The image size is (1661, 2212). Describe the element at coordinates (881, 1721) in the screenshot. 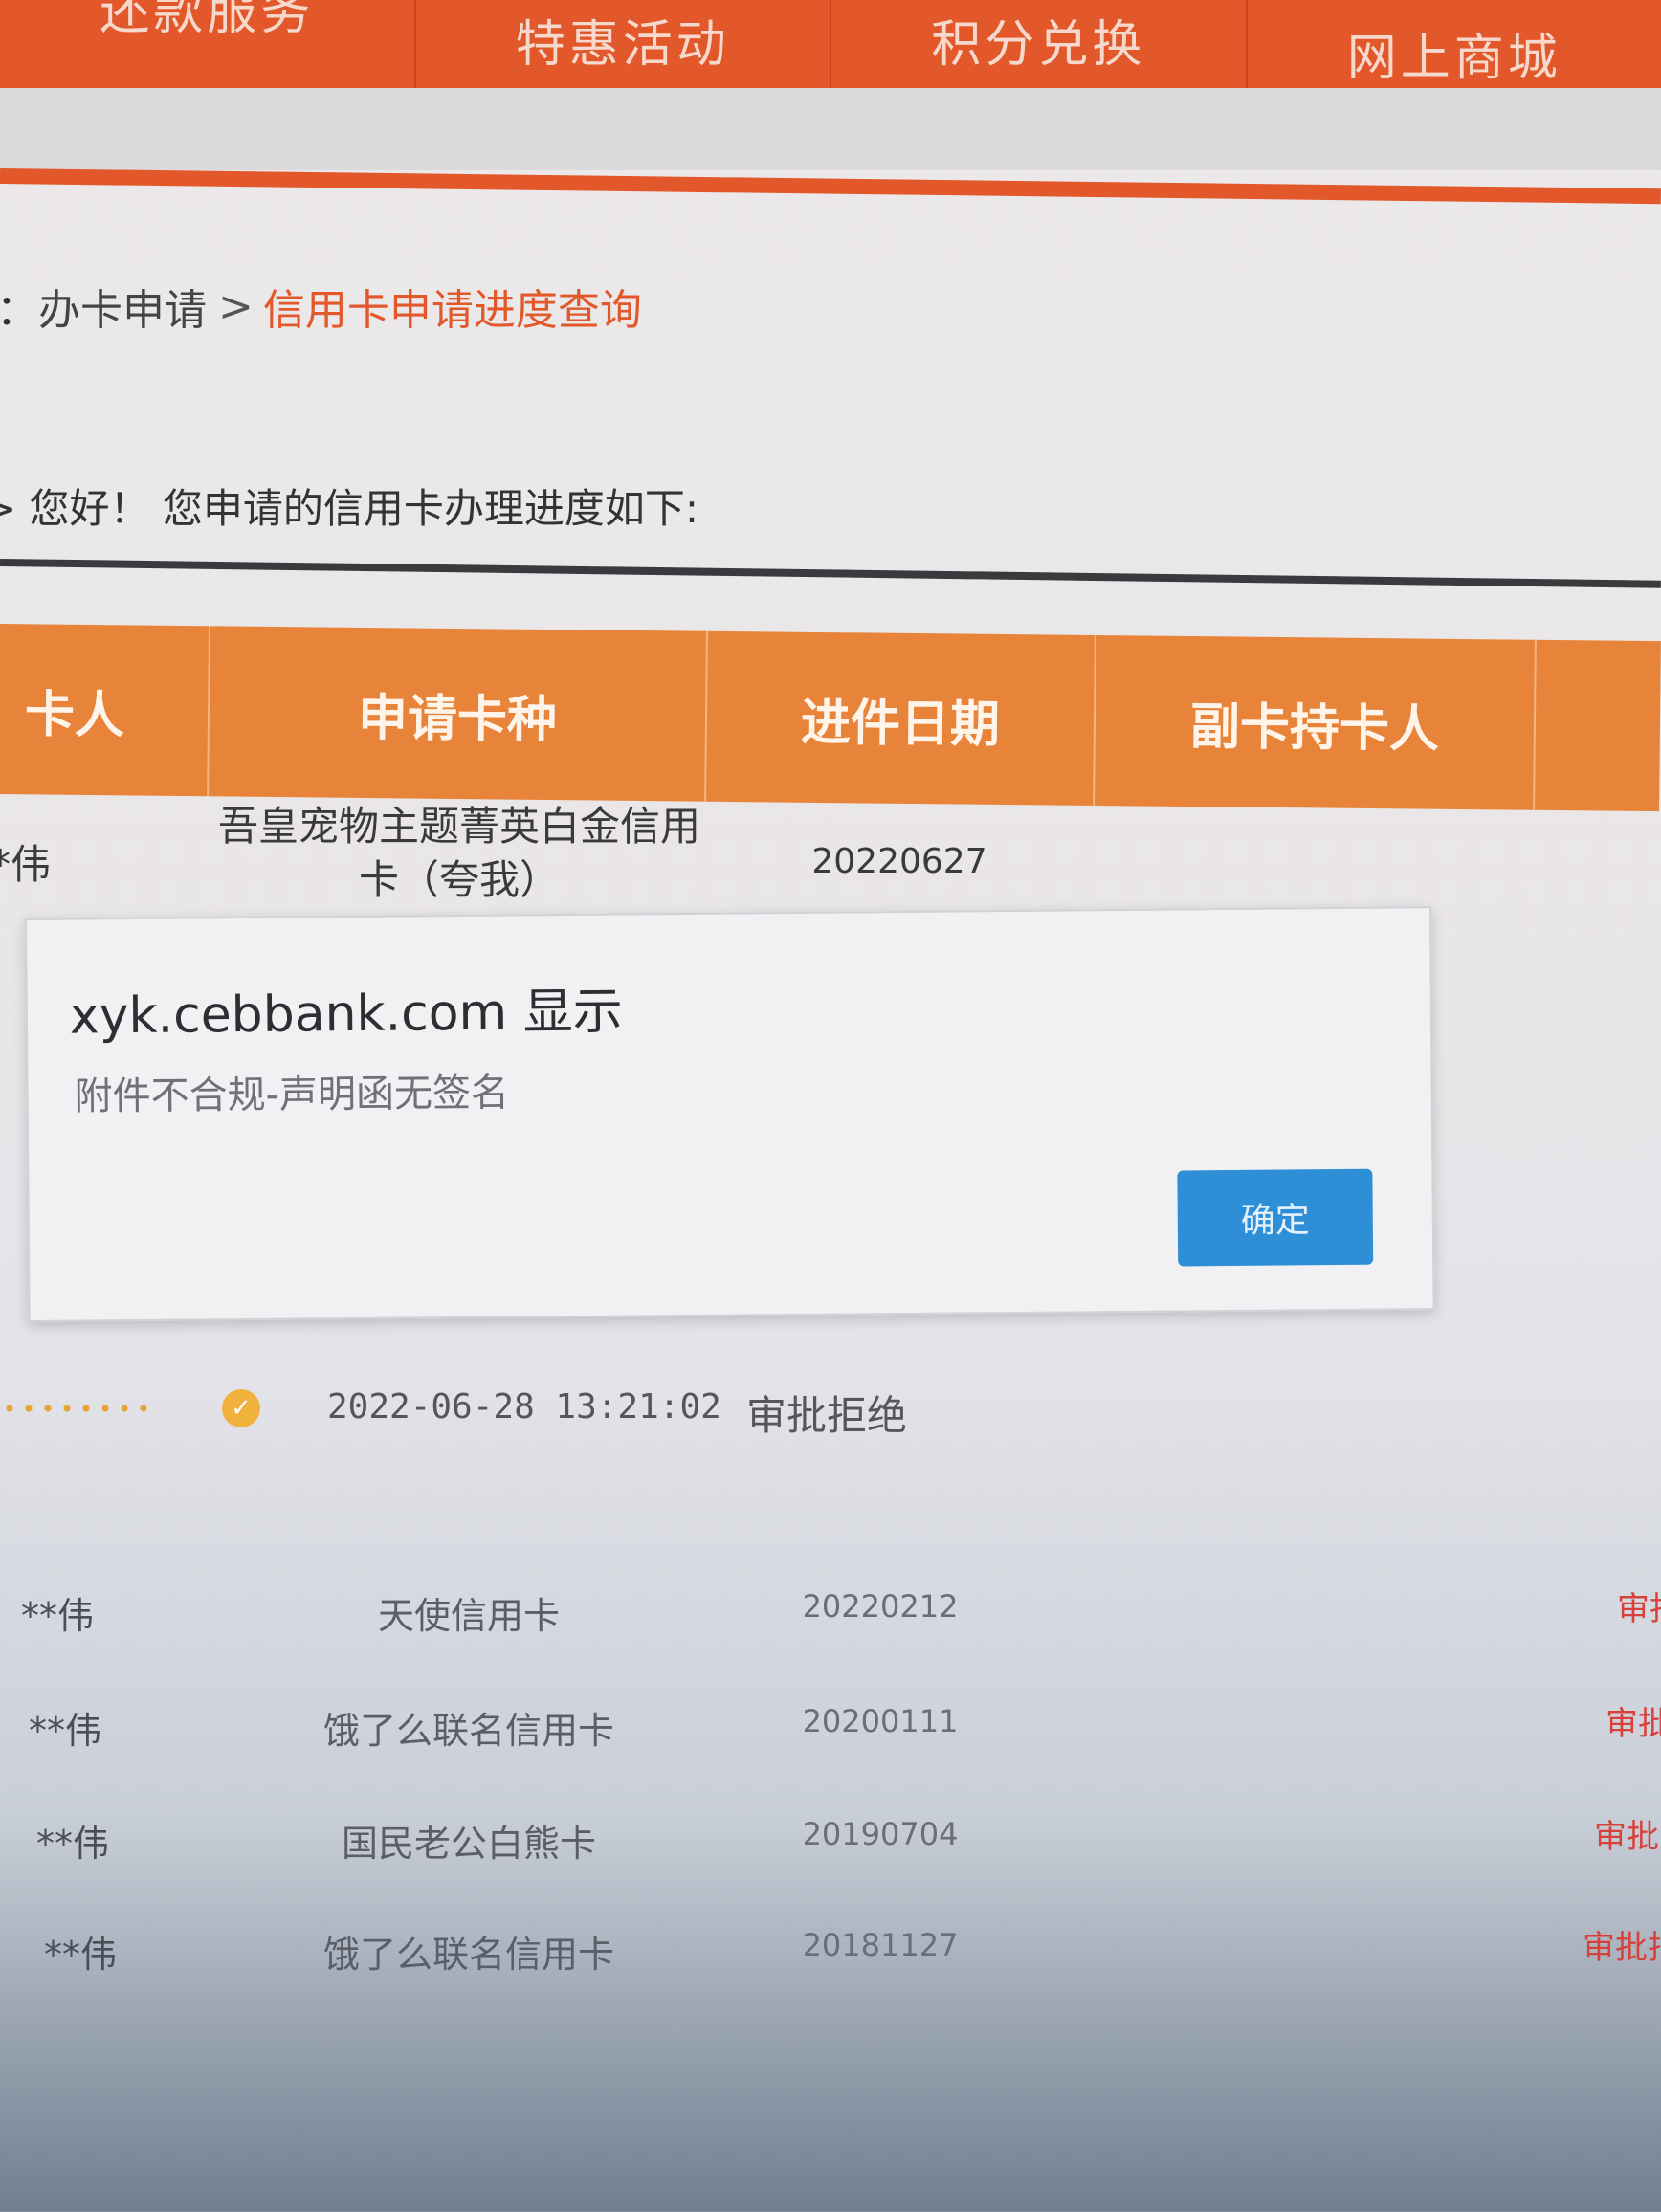

I see `cell-submission-date: 20200111` at that location.